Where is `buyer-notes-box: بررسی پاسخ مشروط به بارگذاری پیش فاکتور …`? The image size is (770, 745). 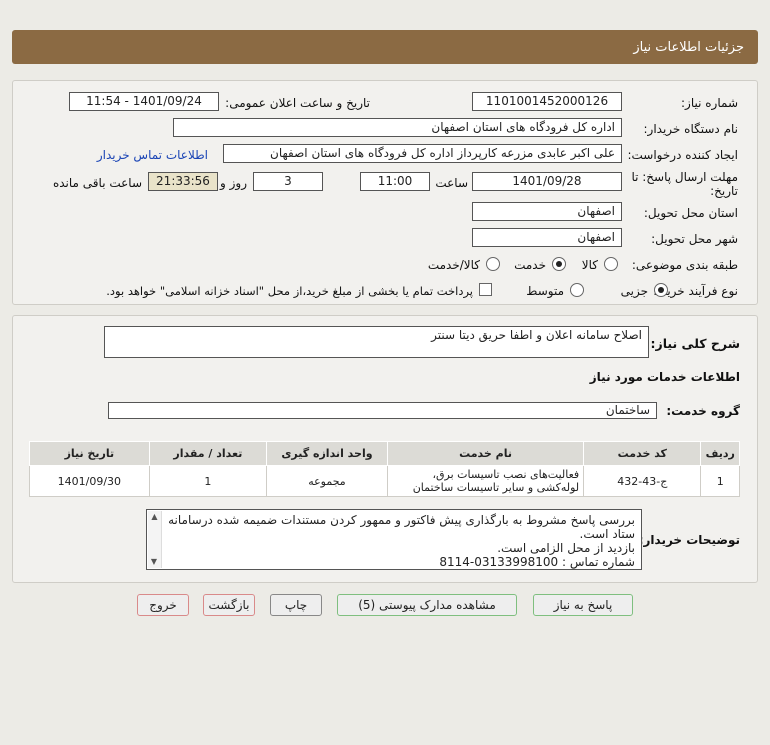 buyer-notes-box: بررسی پاسخ مشروط به بارگذاری پیش فاکتور … is located at coordinates (394, 539).